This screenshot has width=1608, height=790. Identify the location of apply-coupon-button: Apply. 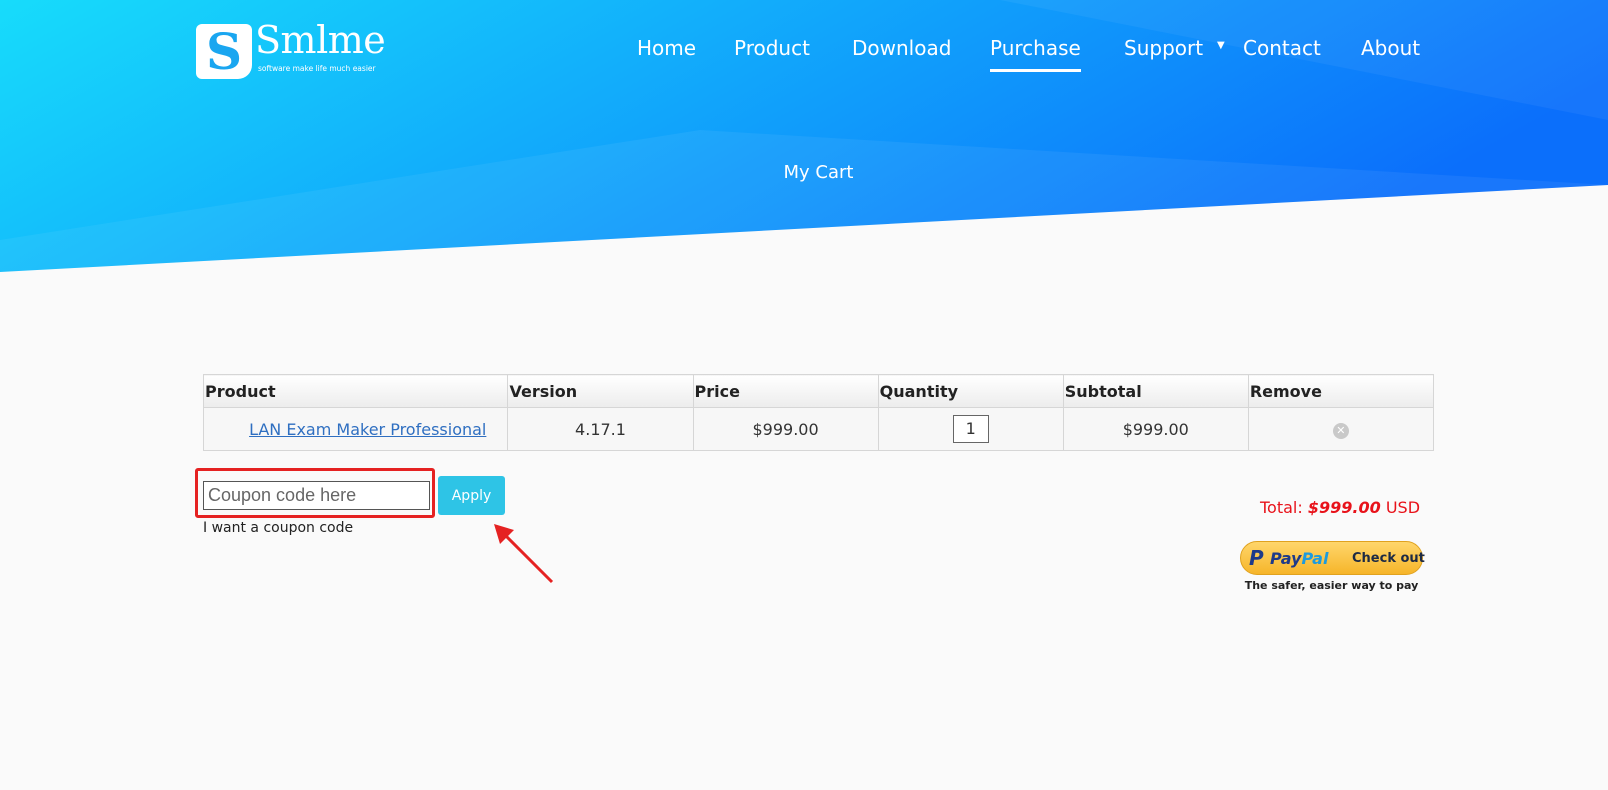
(471, 495).